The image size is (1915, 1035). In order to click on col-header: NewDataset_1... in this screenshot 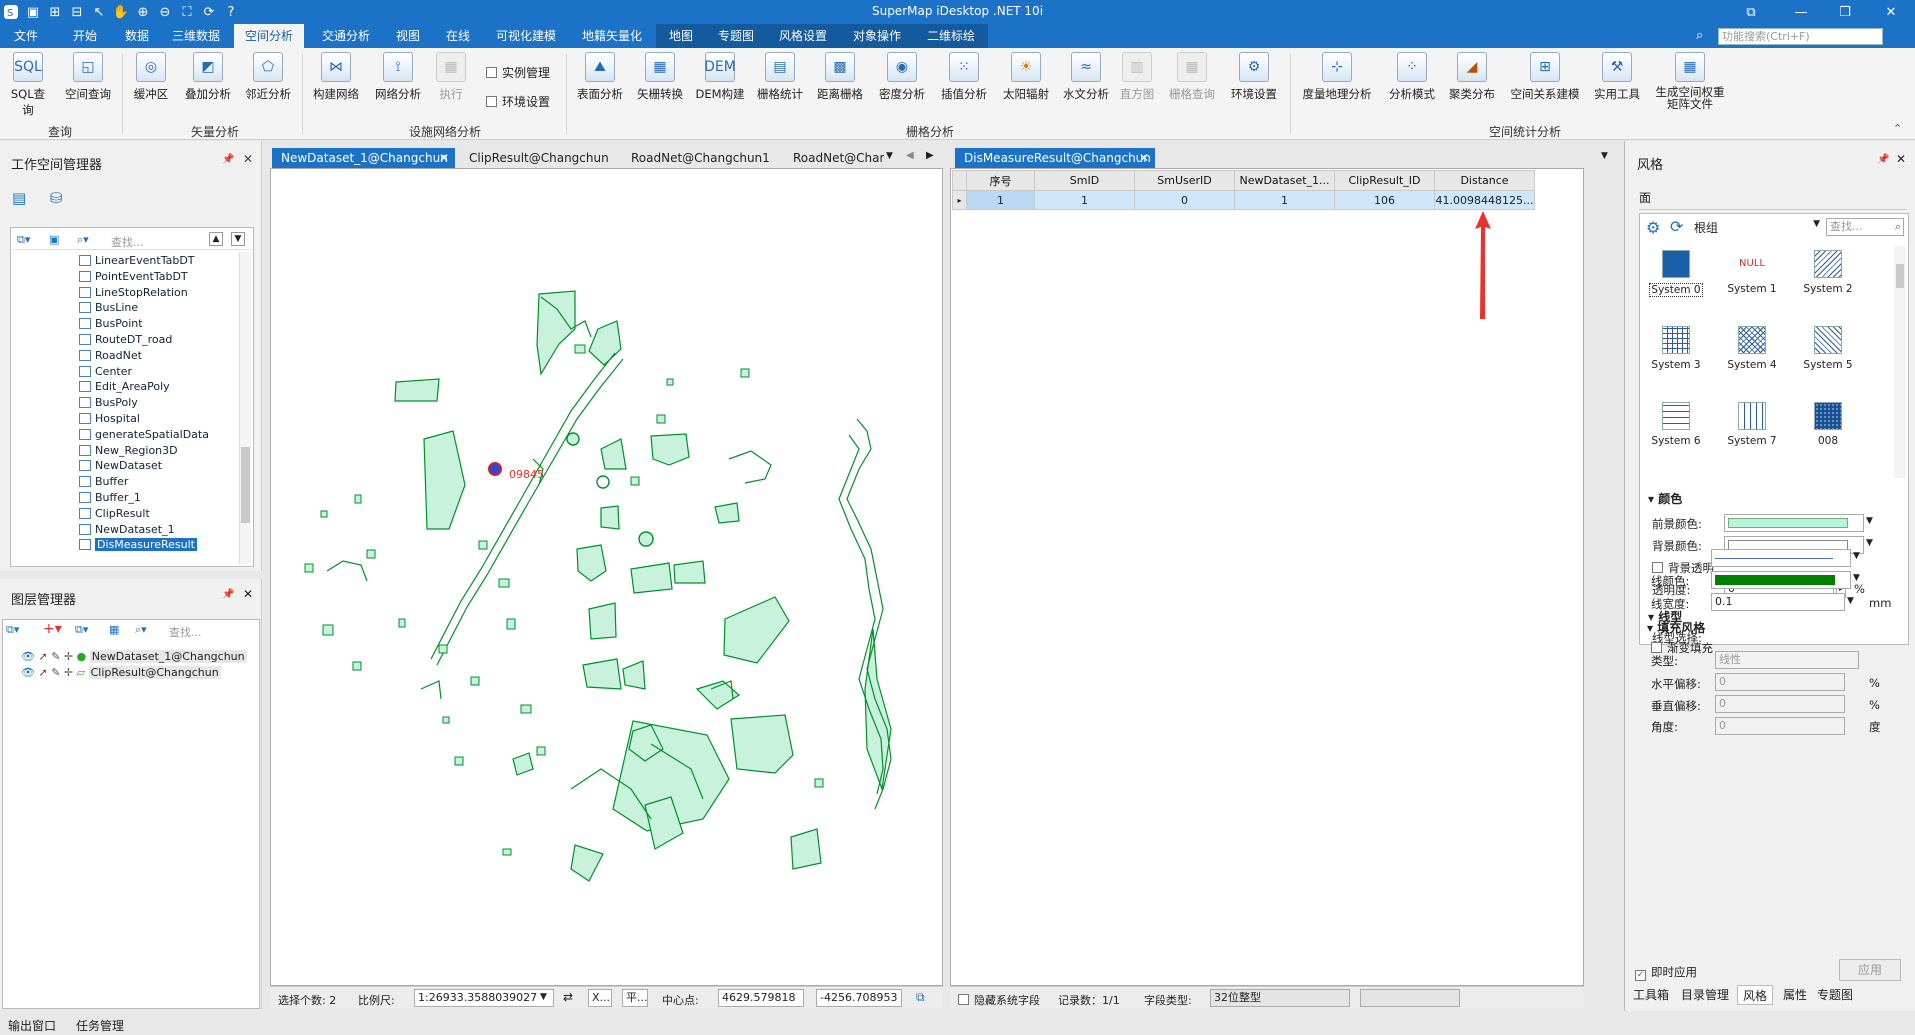, I will do `click(1284, 180)`.